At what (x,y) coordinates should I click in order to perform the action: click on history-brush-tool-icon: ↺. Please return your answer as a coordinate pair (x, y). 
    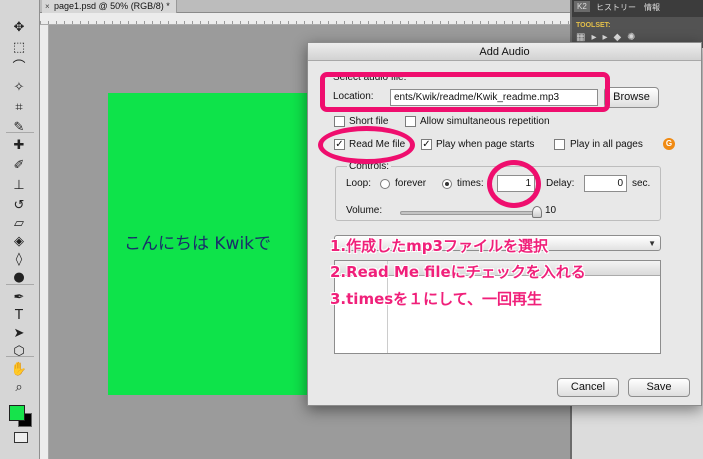
    Looking at the image, I should click on (19, 206).